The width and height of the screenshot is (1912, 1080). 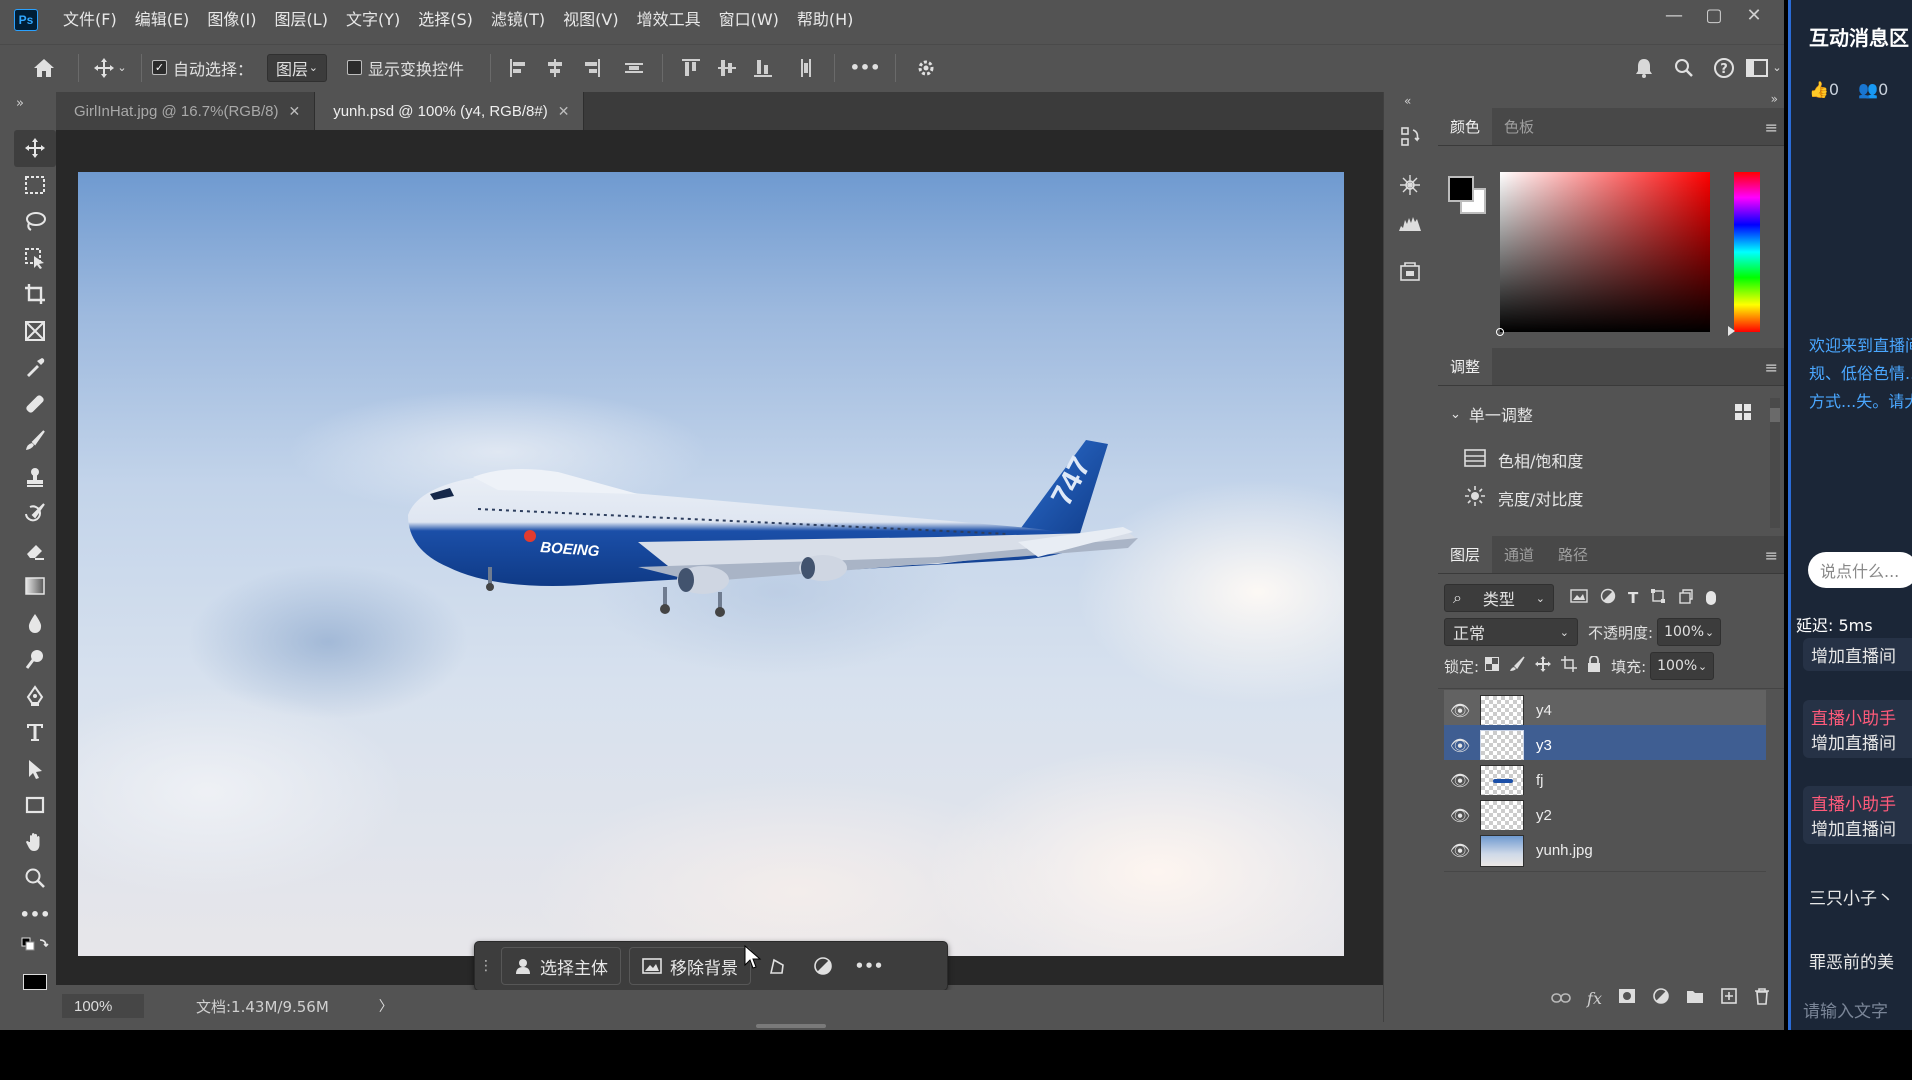 What do you see at coordinates (35, 331) in the screenshot?
I see `frame-tool-icon` at bounding box center [35, 331].